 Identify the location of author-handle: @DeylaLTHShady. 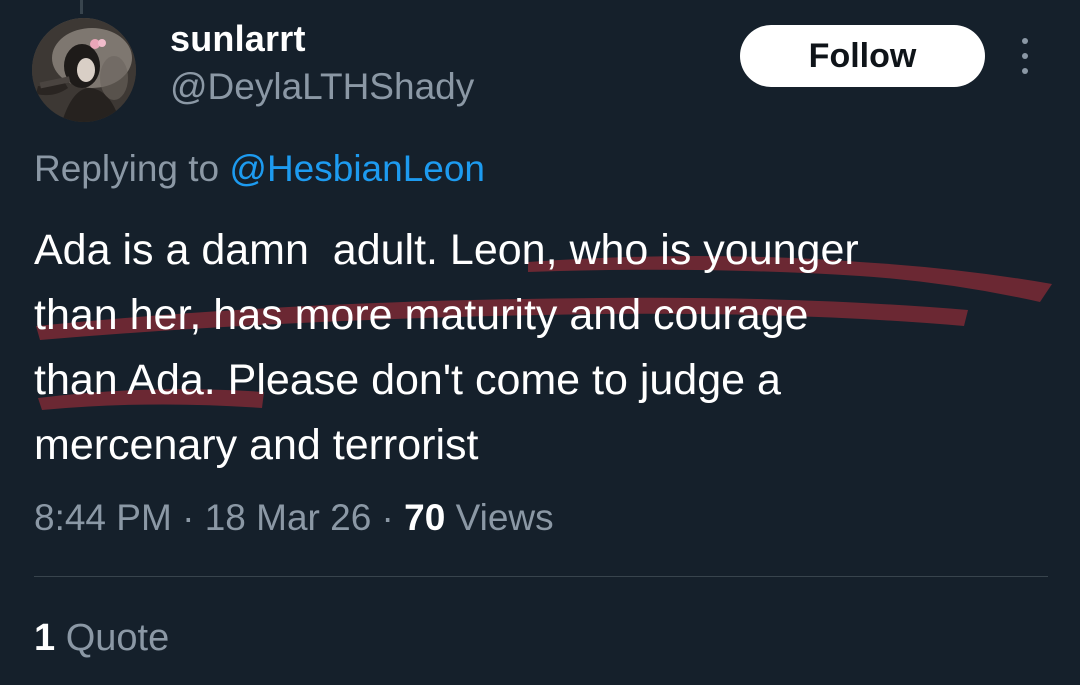
(322, 87).